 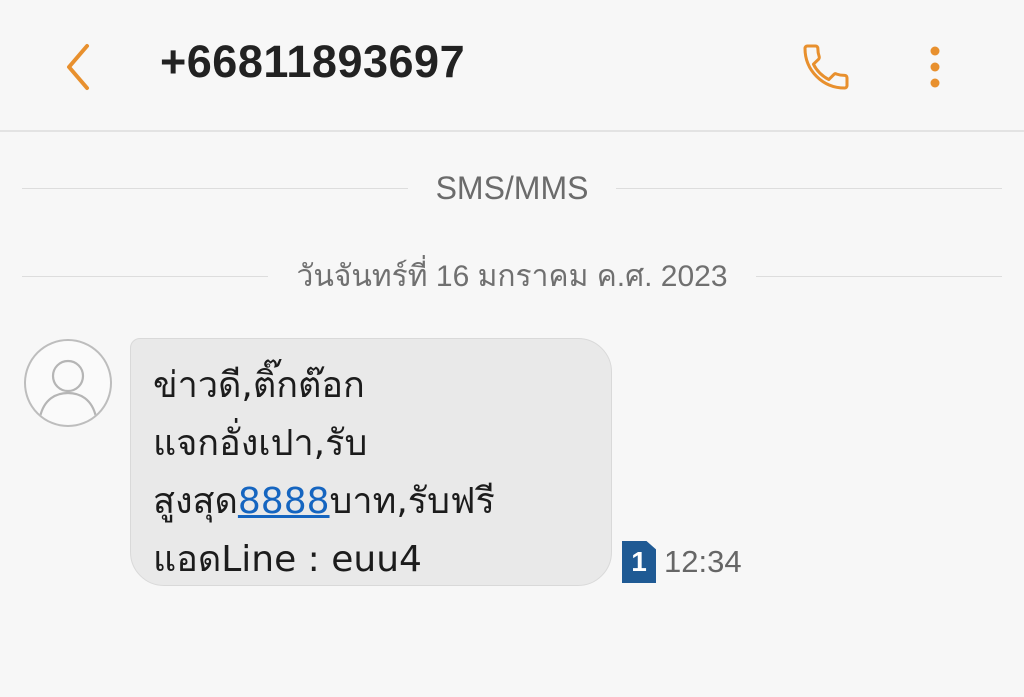 What do you see at coordinates (639, 562) in the screenshot?
I see `sim-card-icon: 1` at bounding box center [639, 562].